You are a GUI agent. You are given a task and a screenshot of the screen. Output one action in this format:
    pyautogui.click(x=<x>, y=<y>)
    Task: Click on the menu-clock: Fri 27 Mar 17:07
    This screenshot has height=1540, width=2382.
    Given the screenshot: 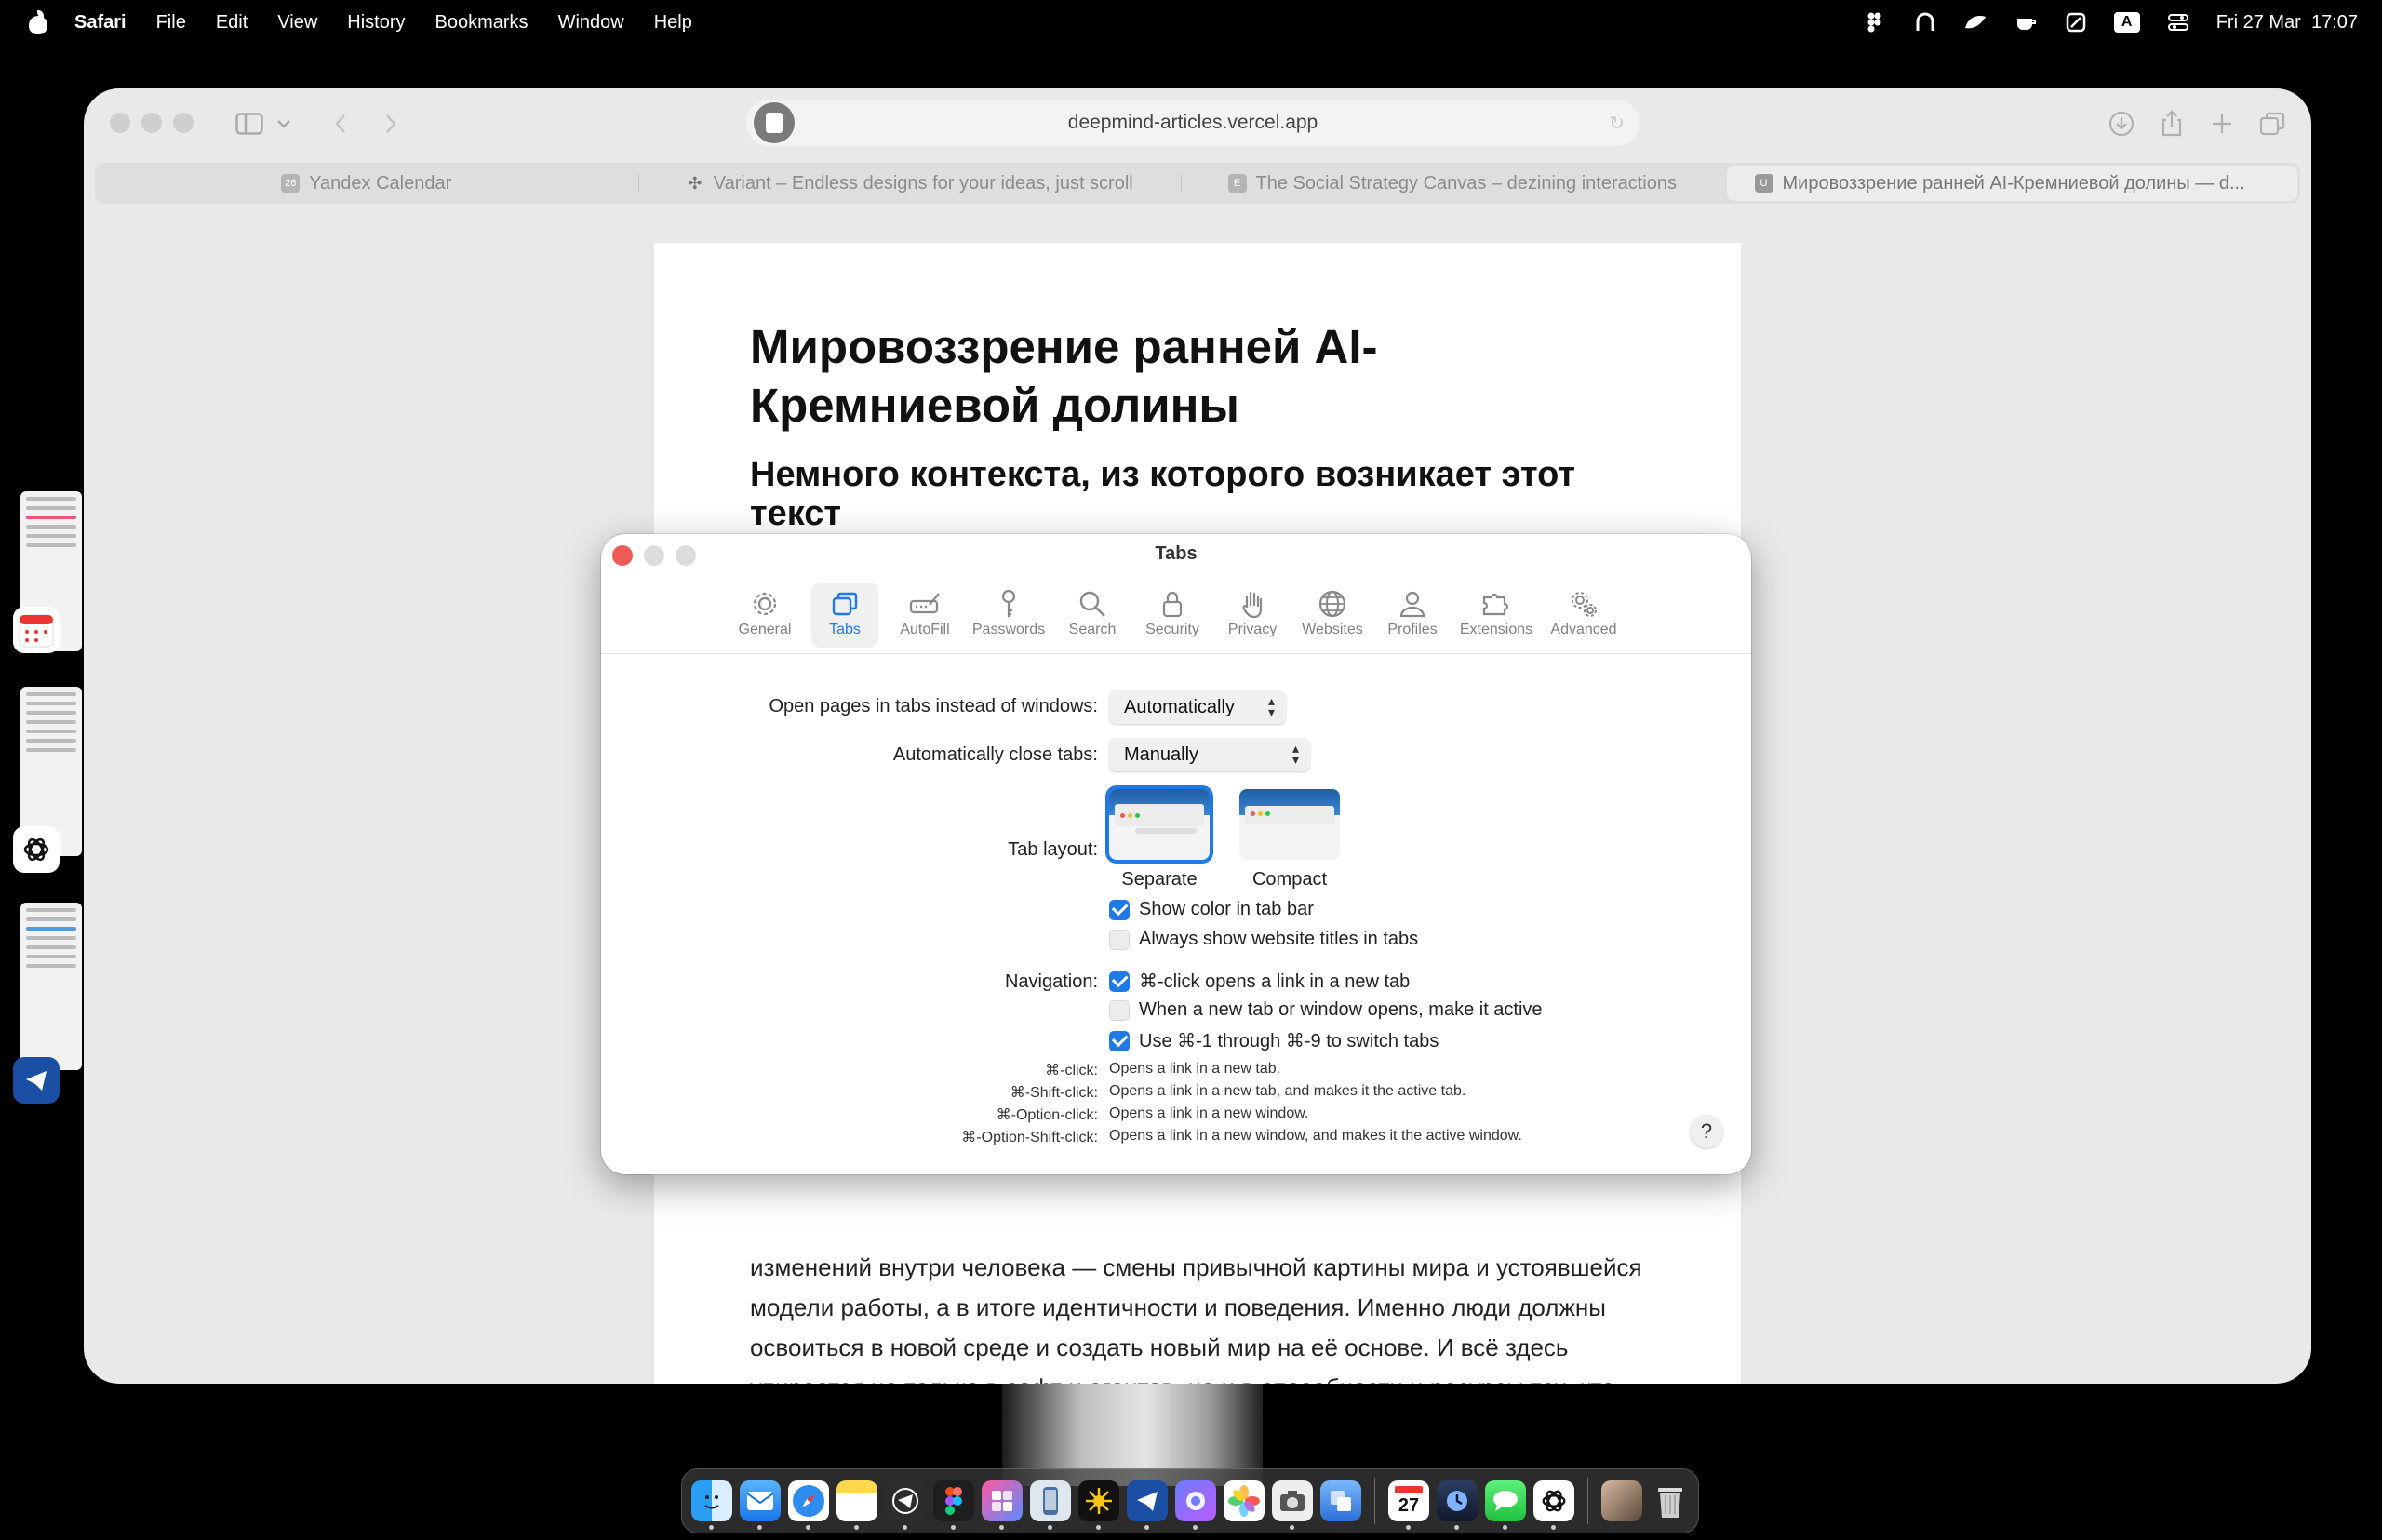 What is the action you would take?
    pyautogui.click(x=2287, y=22)
    